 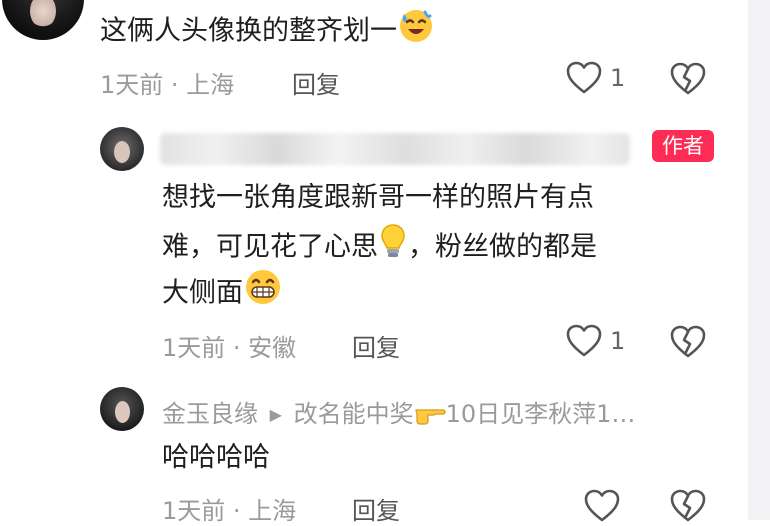 What do you see at coordinates (416, 32) in the screenshot?
I see `sweat-smile-icon` at bounding box center [416, 32].